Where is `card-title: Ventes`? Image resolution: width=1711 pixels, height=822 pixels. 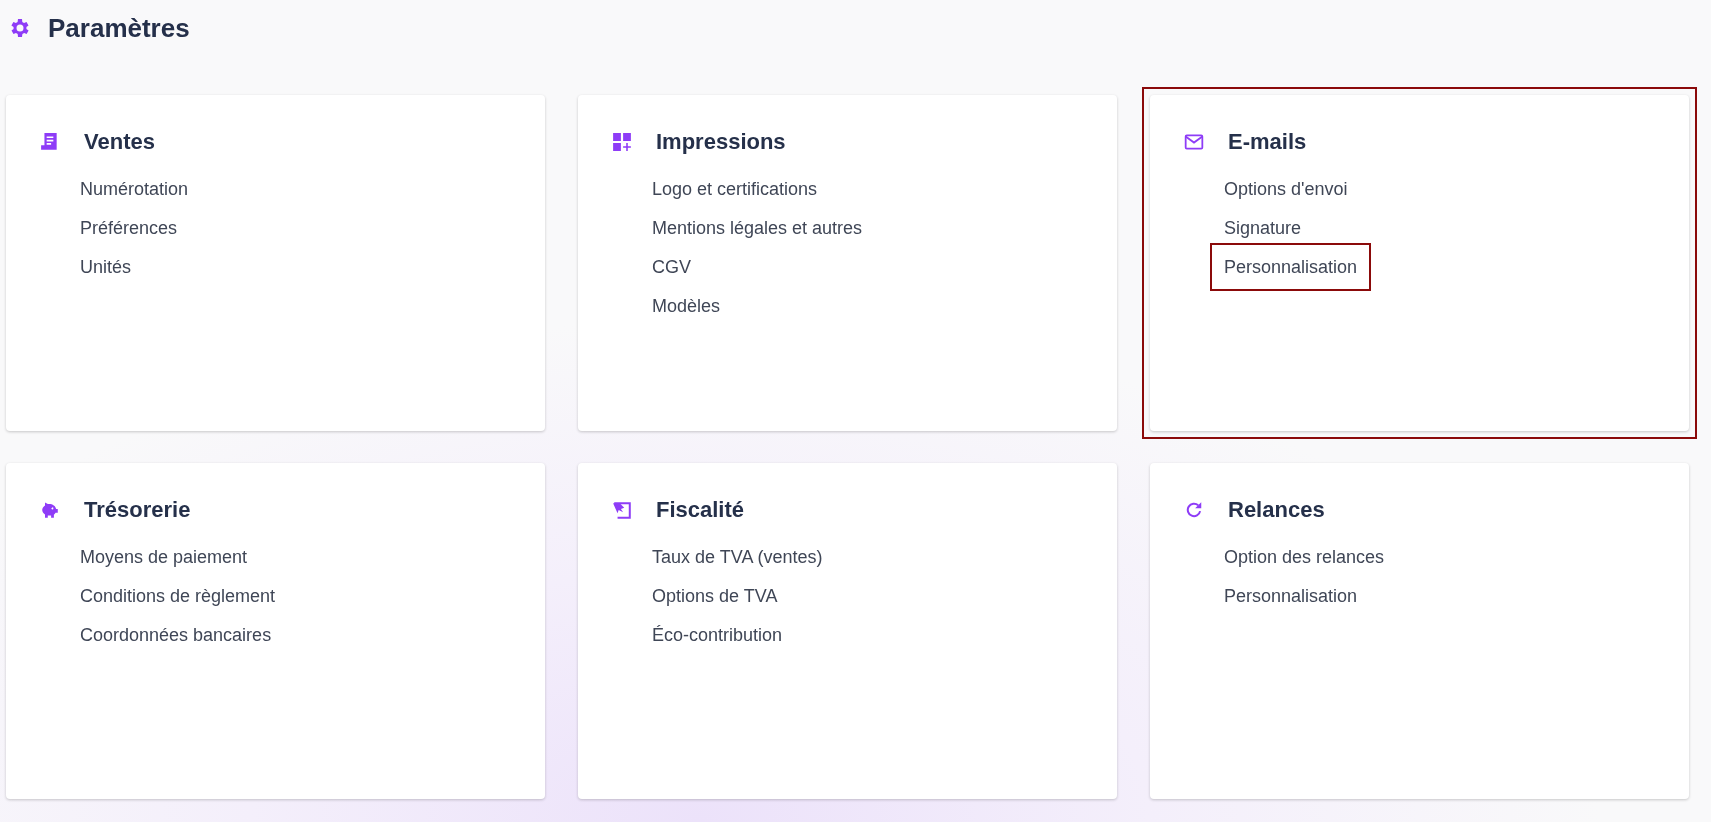 card-title: Ventes is located at coordinates (119, 142).